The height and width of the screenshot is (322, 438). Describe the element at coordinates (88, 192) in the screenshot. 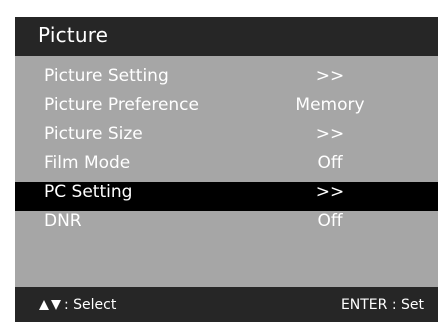

I see `menu-item-label: PC Setting` at that location.